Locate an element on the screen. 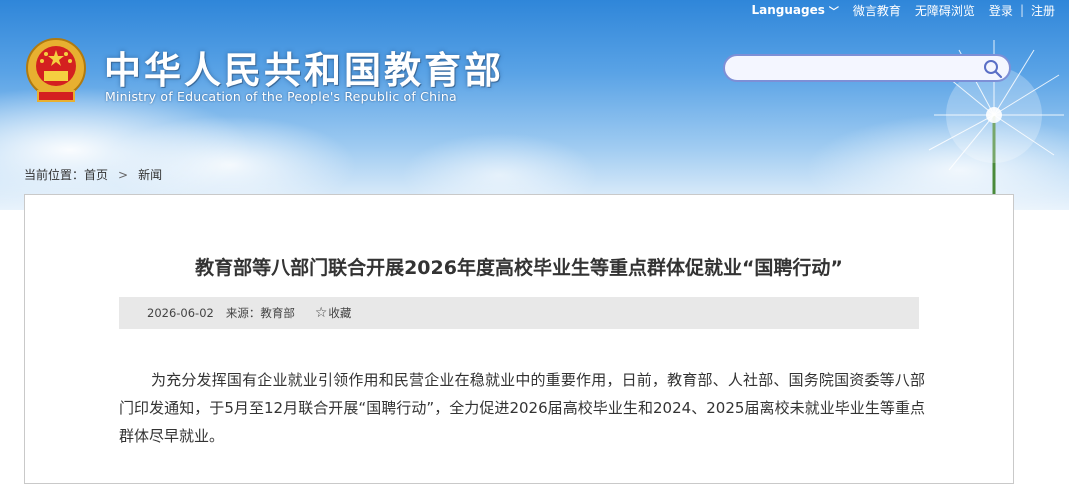  register-link: 注册 is located at coordinates (1043, 10).